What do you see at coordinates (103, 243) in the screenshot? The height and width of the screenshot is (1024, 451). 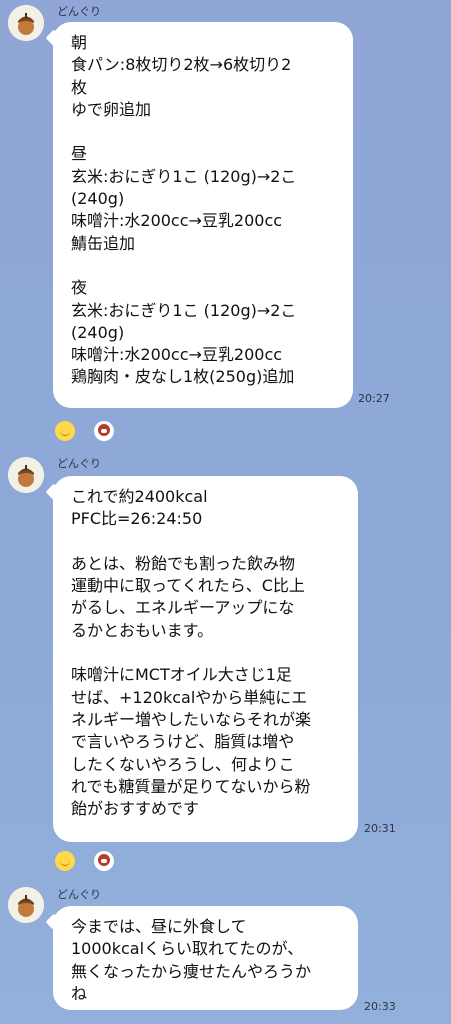 I see `message-text-line: 鯖缶追加` at bounding box center [103, 243].